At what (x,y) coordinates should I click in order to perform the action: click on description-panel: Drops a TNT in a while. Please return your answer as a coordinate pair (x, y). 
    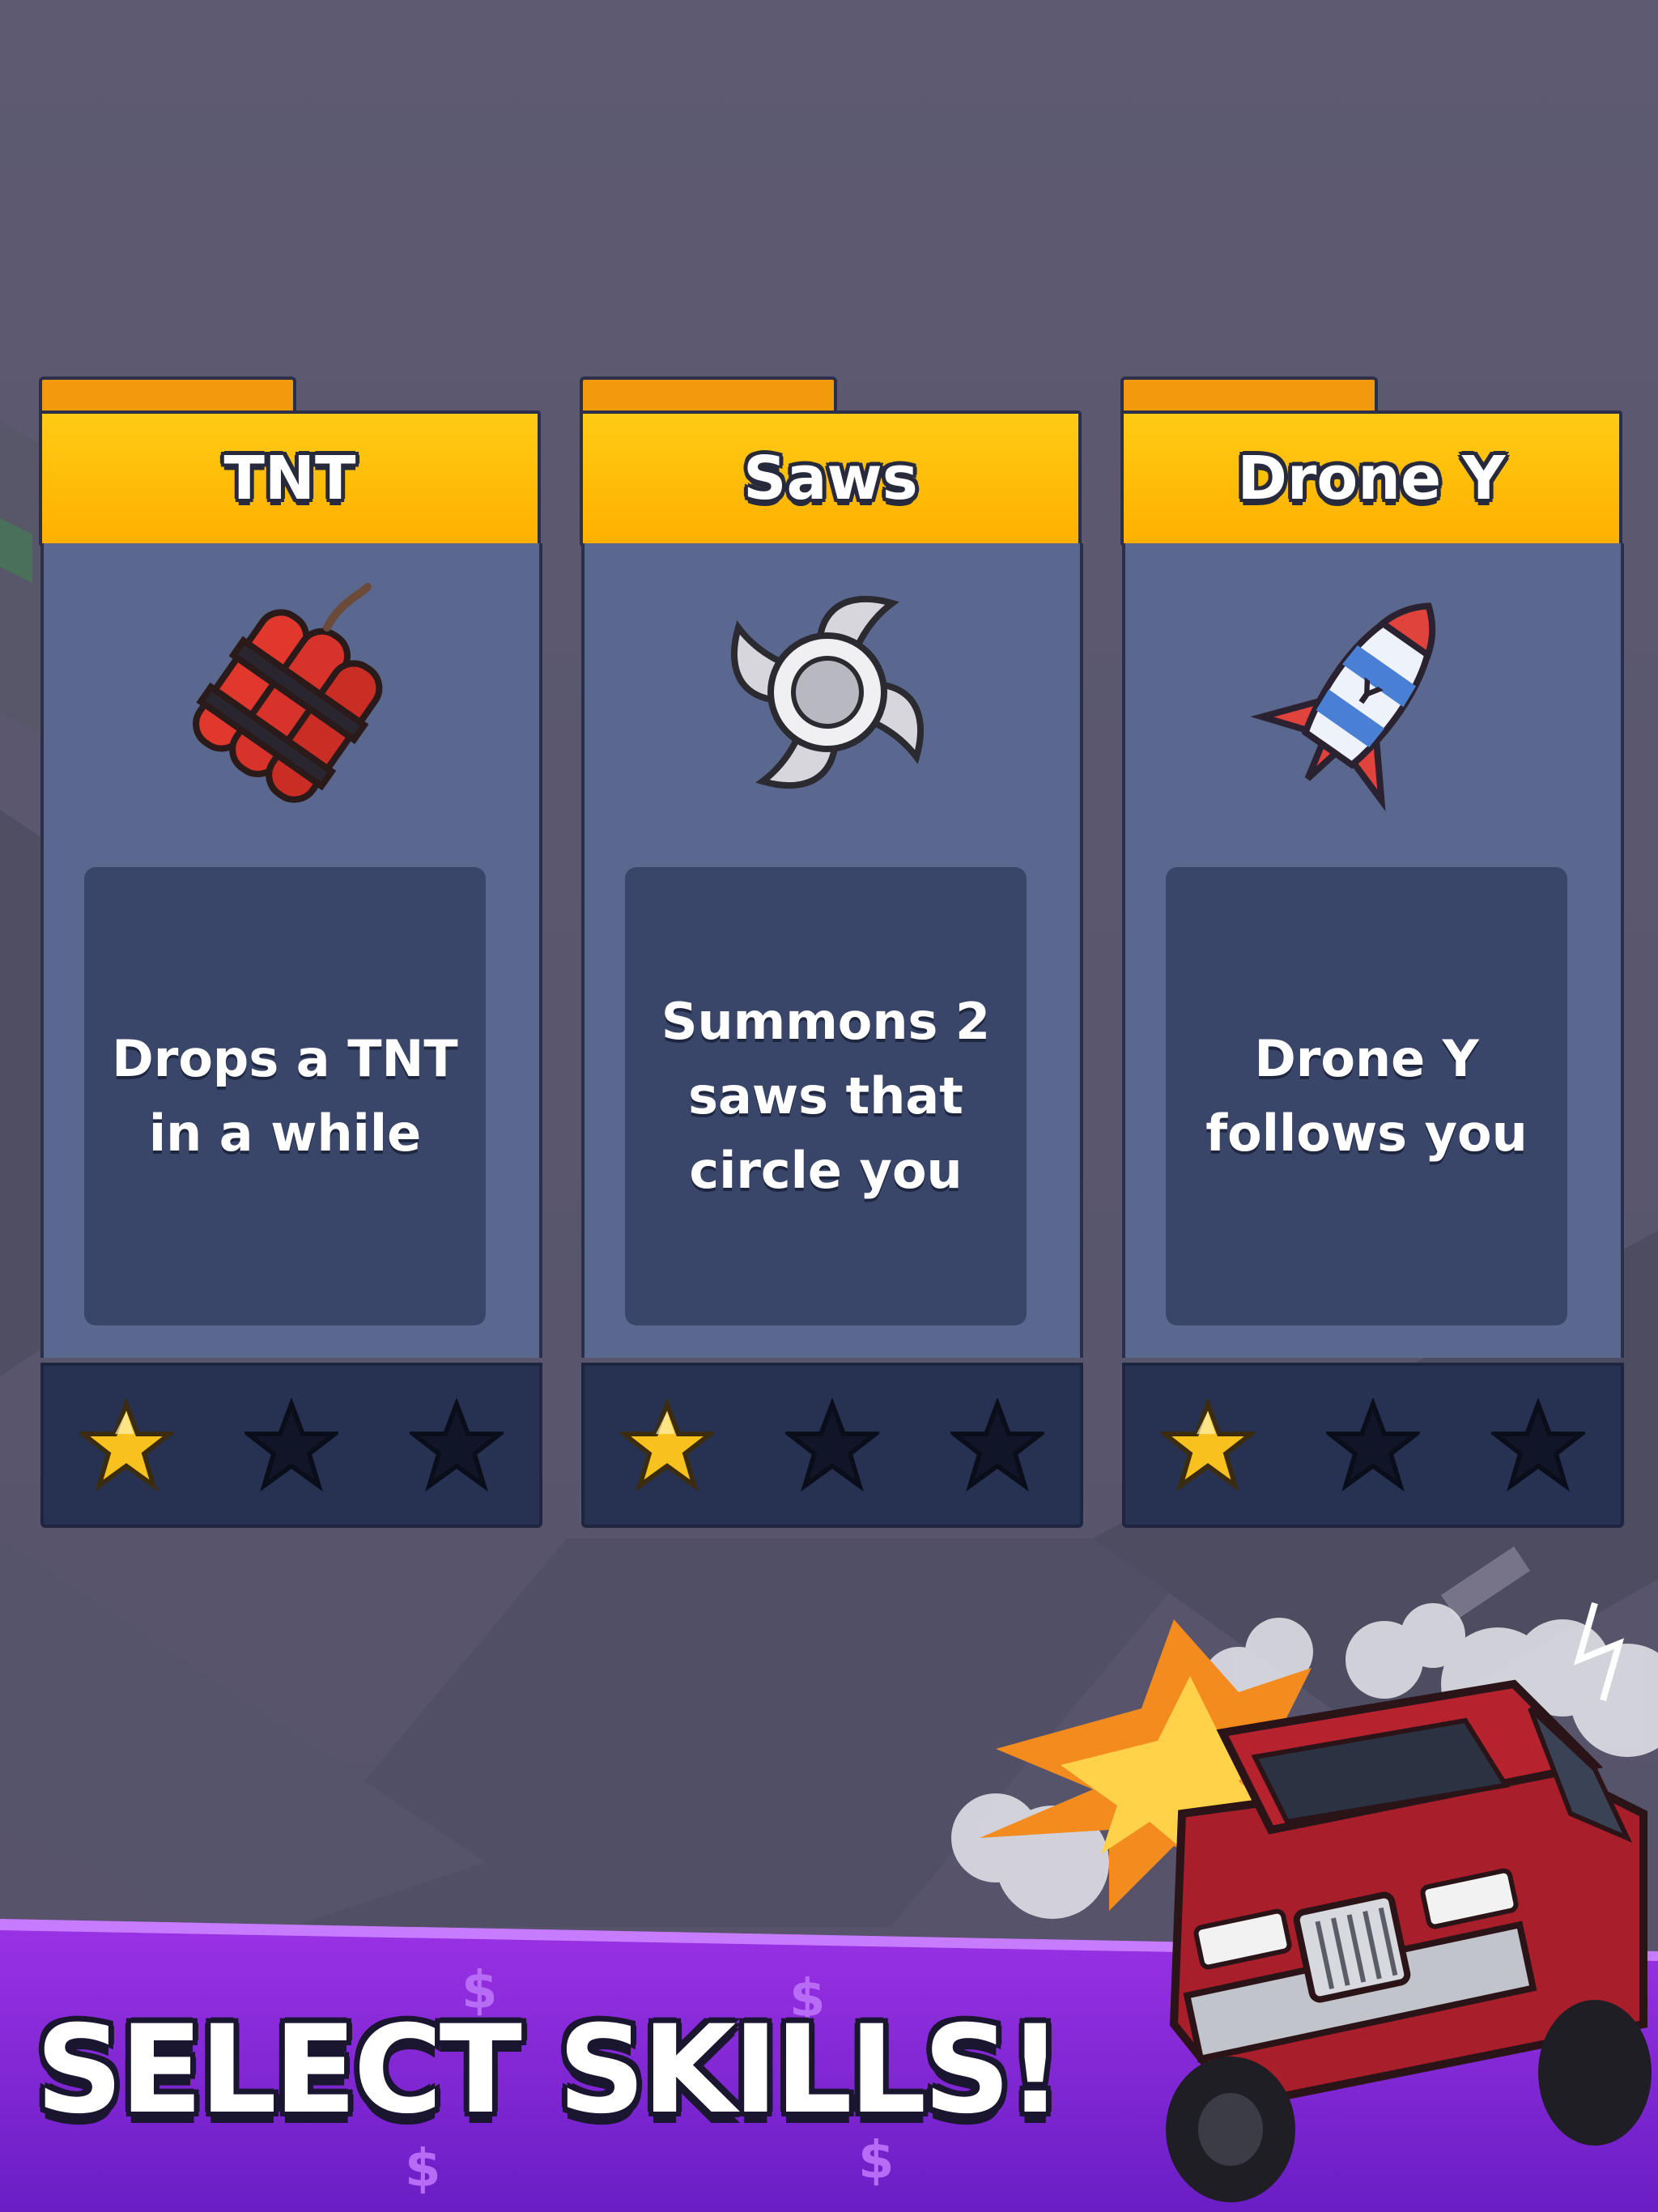
    Looking at the image, I should click on (285, 1096).